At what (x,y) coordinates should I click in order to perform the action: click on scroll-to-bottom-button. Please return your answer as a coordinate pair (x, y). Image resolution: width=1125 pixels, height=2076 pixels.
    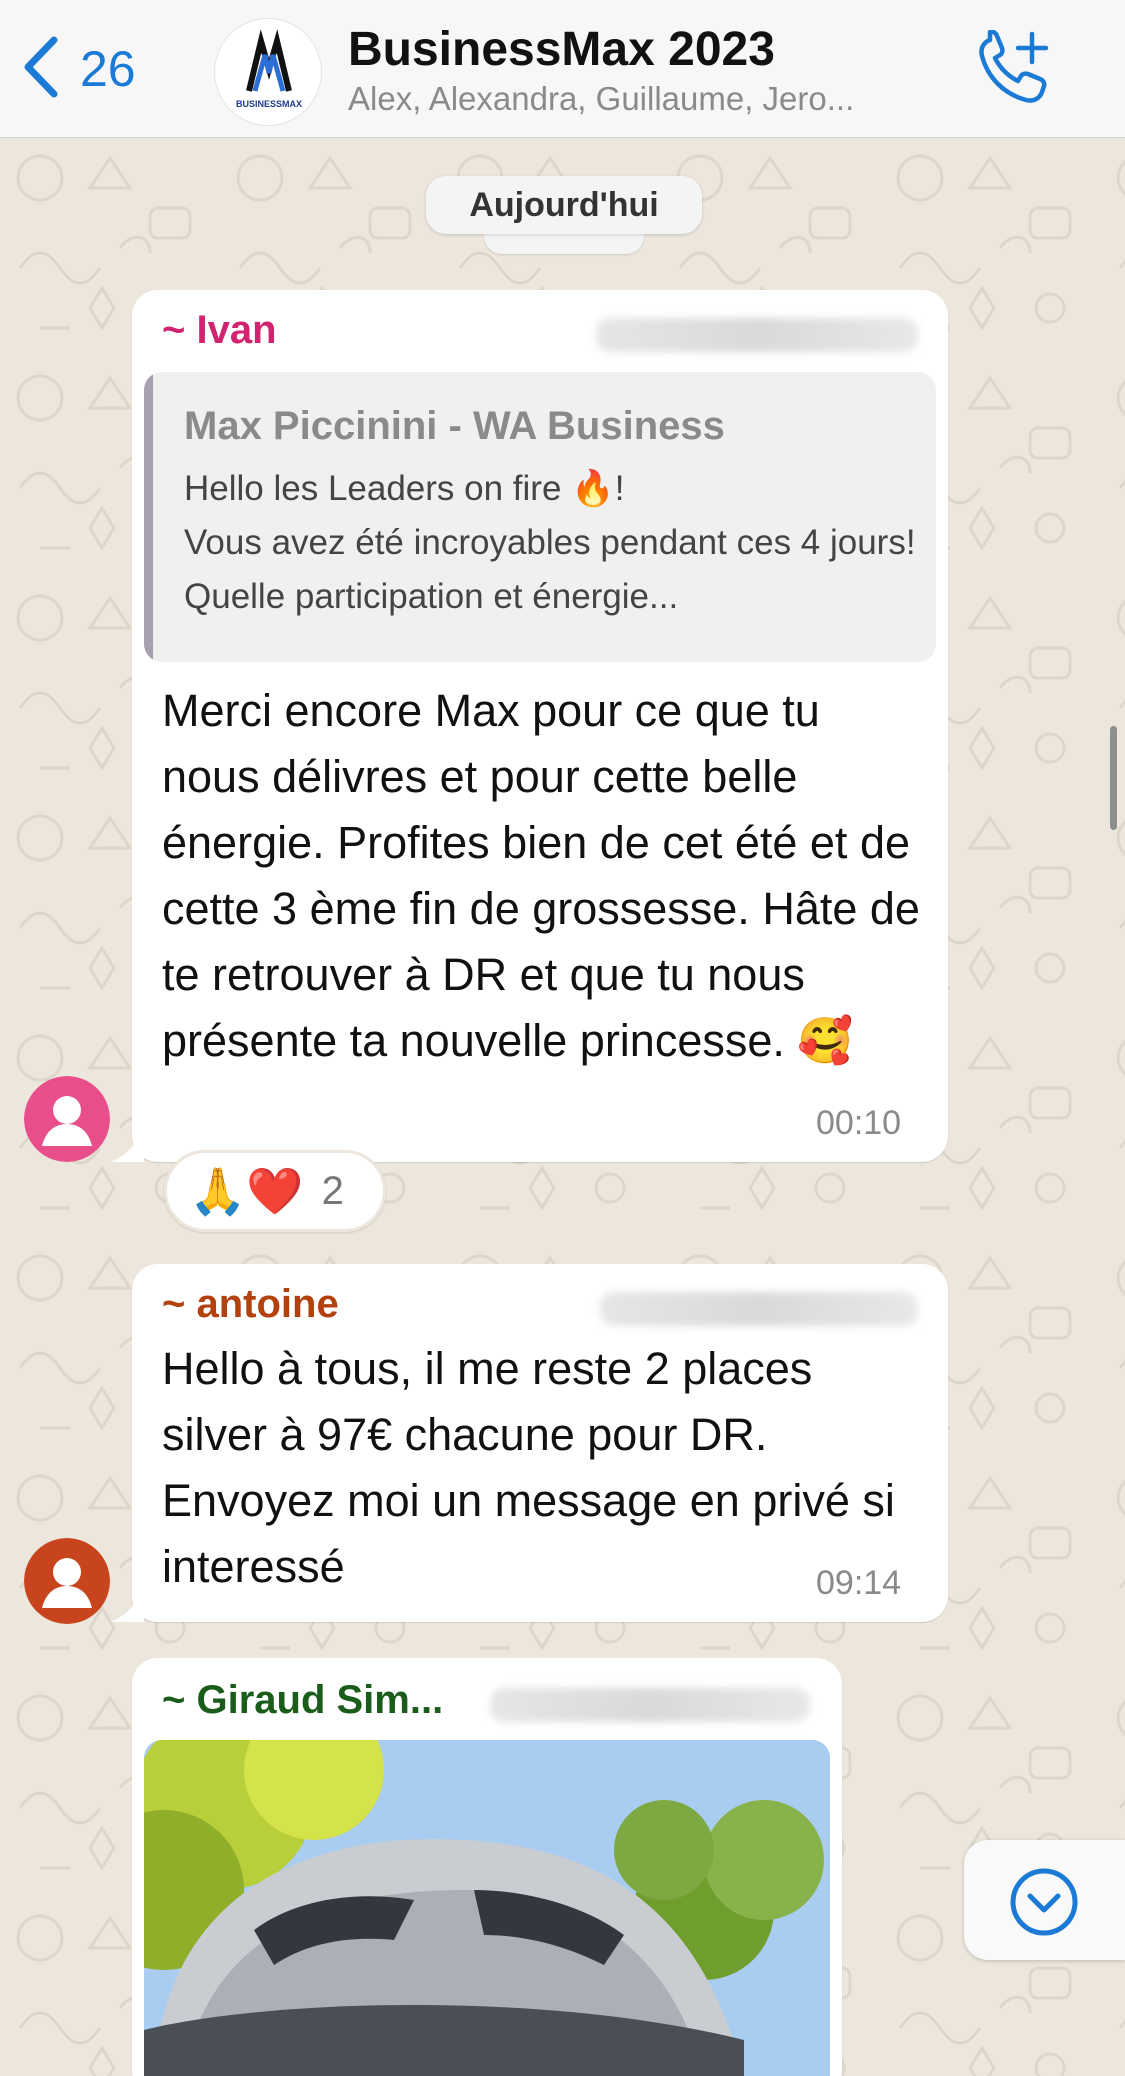
    Looking at the image, I should click on (1044, 1900).